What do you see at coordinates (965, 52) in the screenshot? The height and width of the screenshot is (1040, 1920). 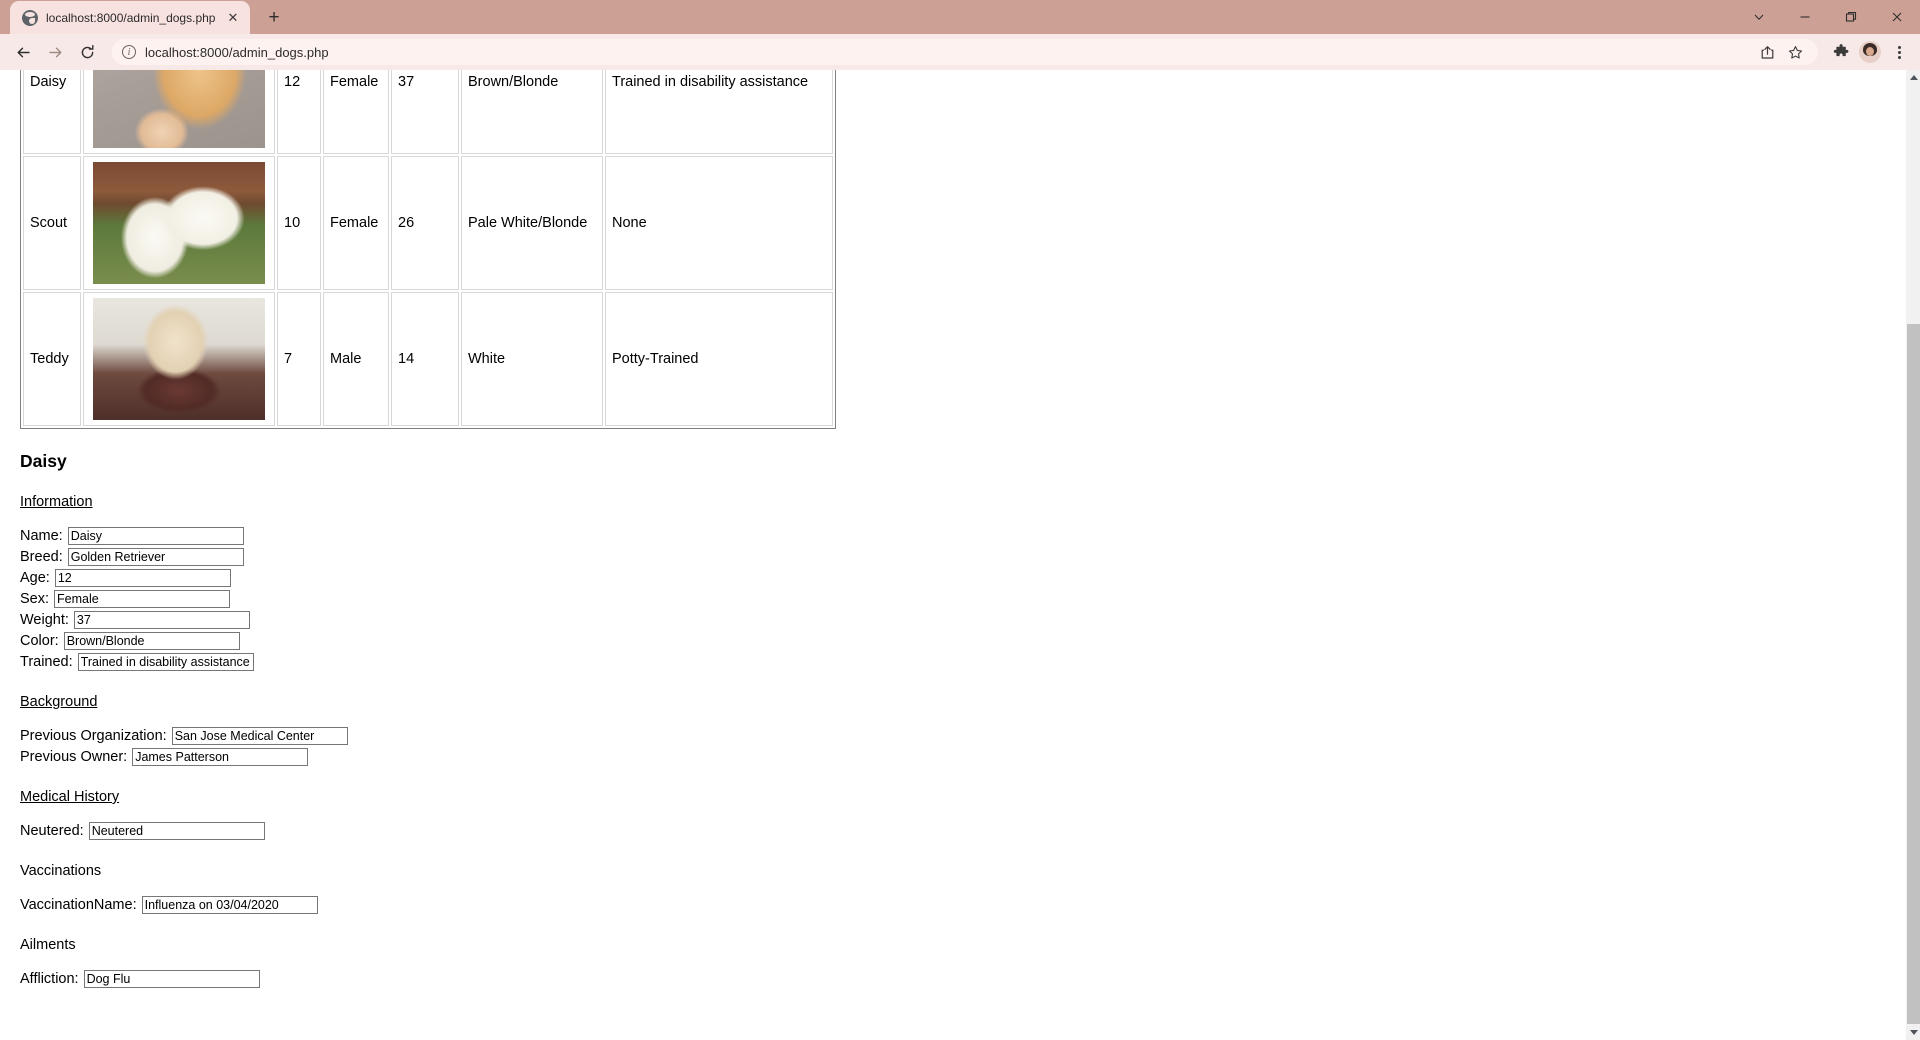 I see `address-bar: i localhost:8000/admin_dogs.php` at bounding box center [965, 52].